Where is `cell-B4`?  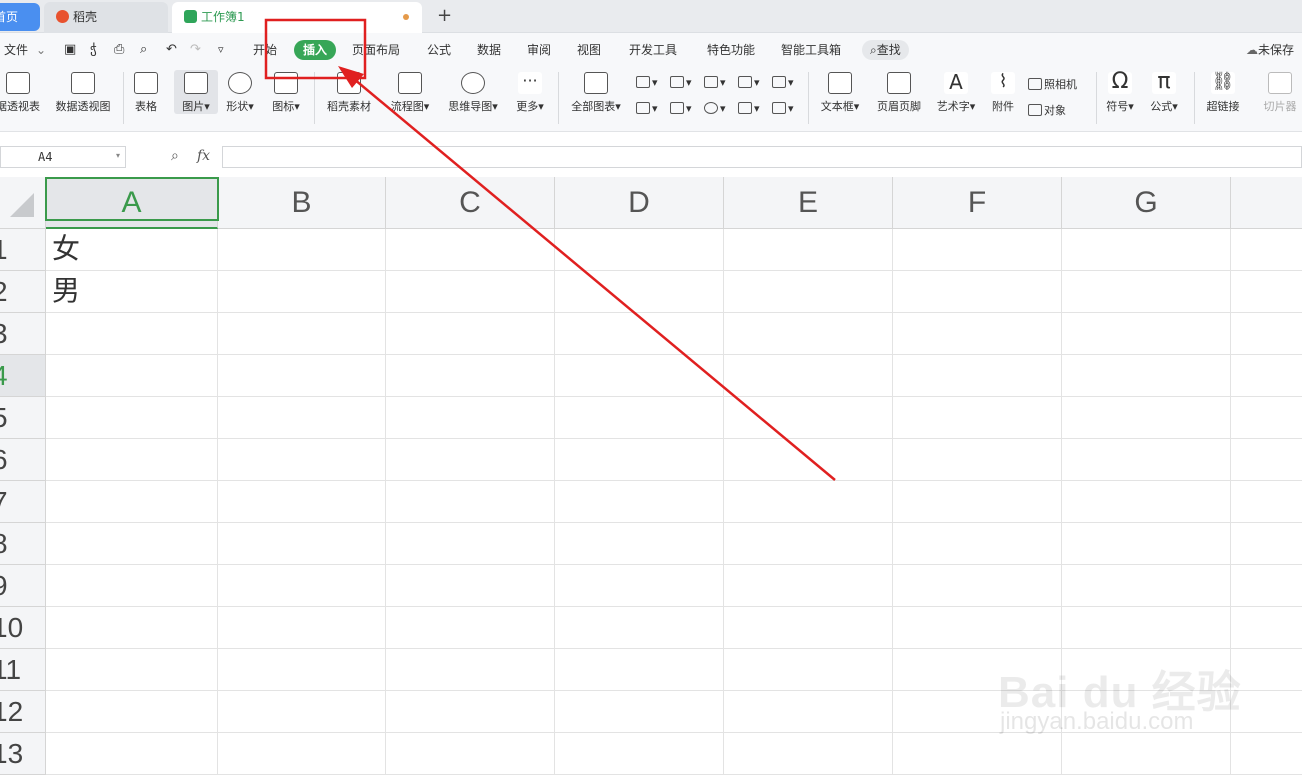 cell-B4 is located at coordinates (302, 376).